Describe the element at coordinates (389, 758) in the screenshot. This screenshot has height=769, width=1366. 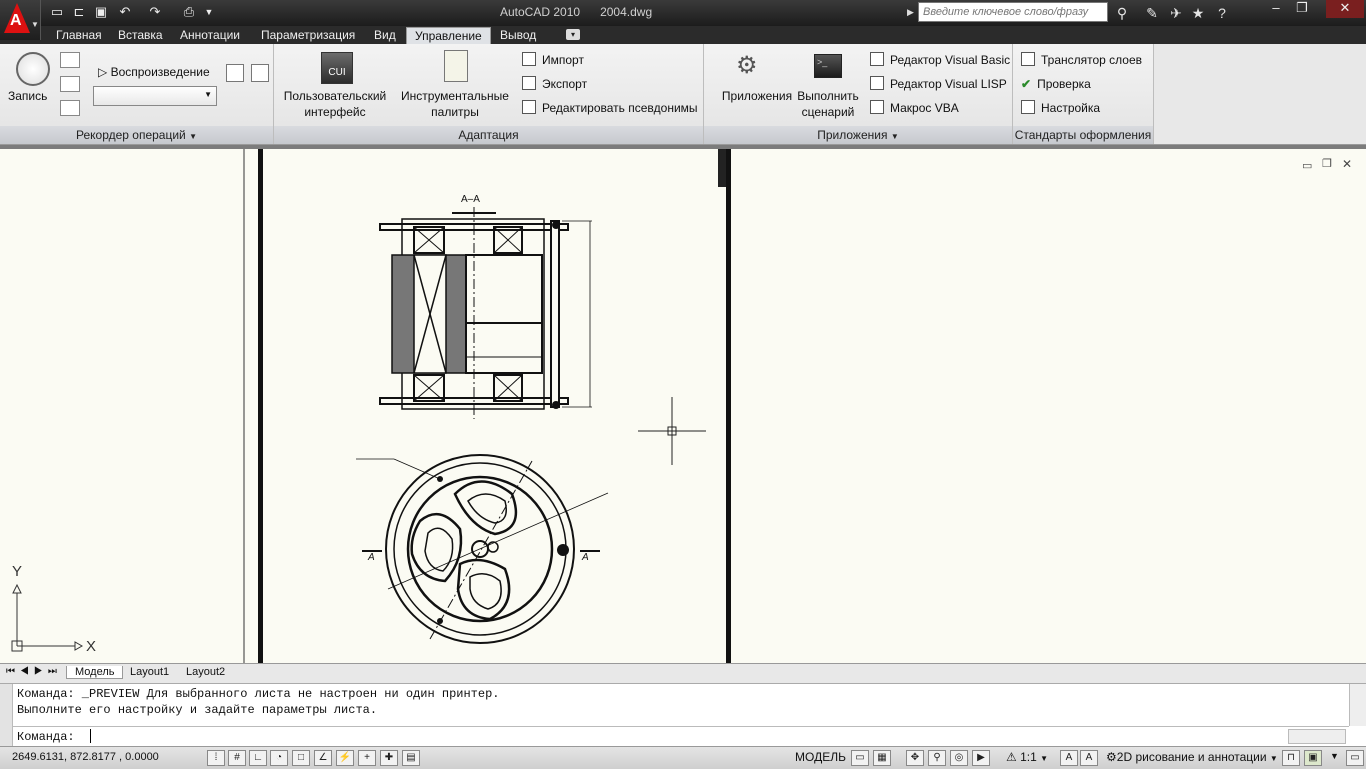
I see `lineweight-icon: ✚` at that location.